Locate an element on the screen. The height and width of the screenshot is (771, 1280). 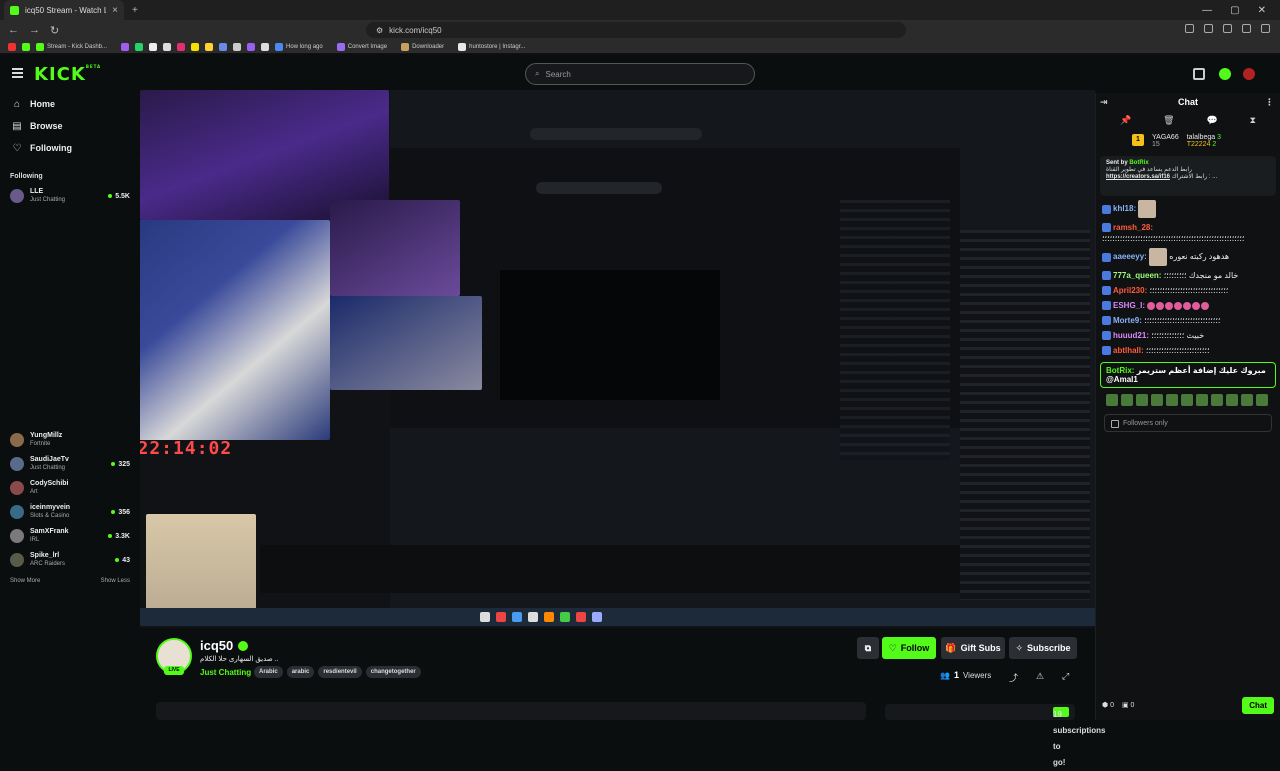
whatsapp-icon is located at coordinates (139, 46).